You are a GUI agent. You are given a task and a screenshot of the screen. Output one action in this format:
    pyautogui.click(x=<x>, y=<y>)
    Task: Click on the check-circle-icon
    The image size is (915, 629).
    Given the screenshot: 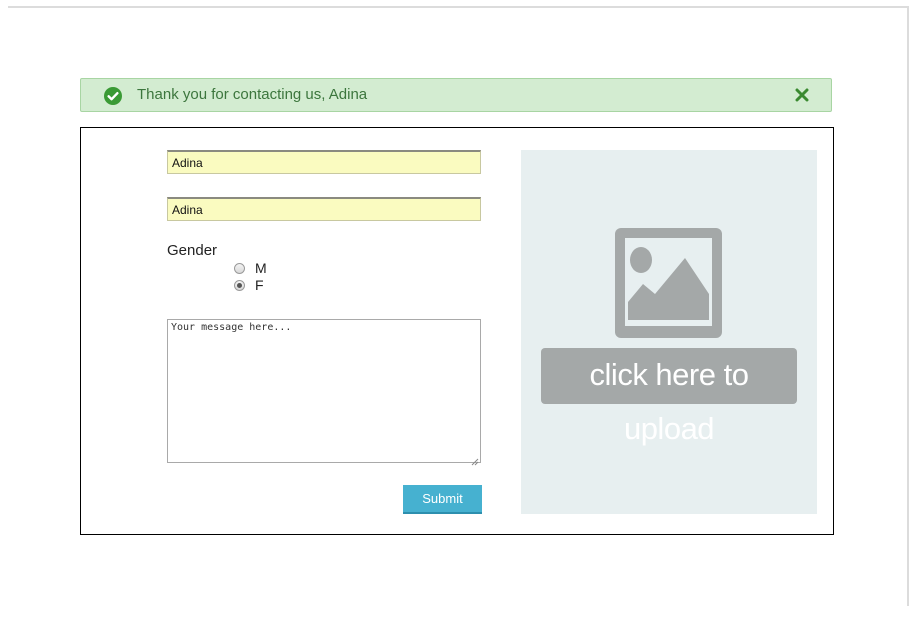 What is the action you would take?
    pyautogui.click(x=113, y=96)
    